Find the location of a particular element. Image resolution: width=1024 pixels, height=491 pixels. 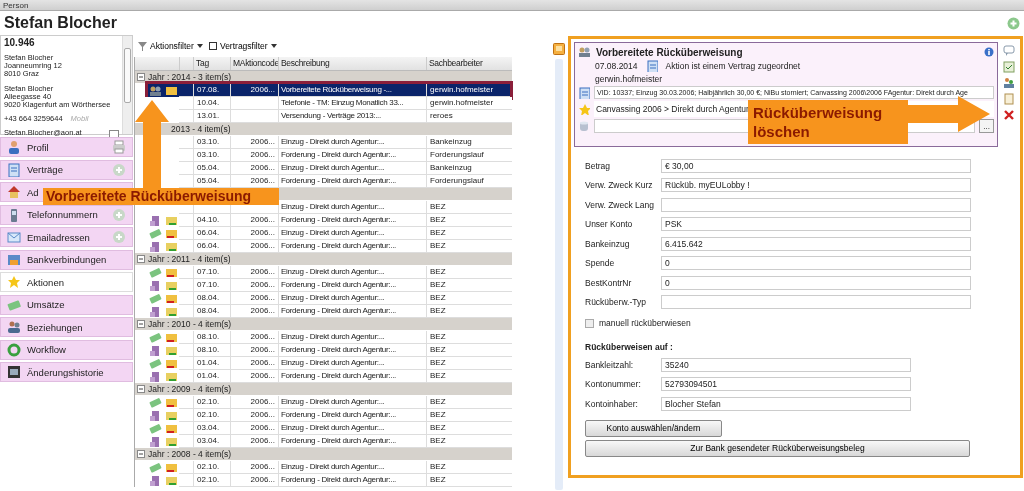

customer-number: 10.946 is located at coordinates (20, 42).